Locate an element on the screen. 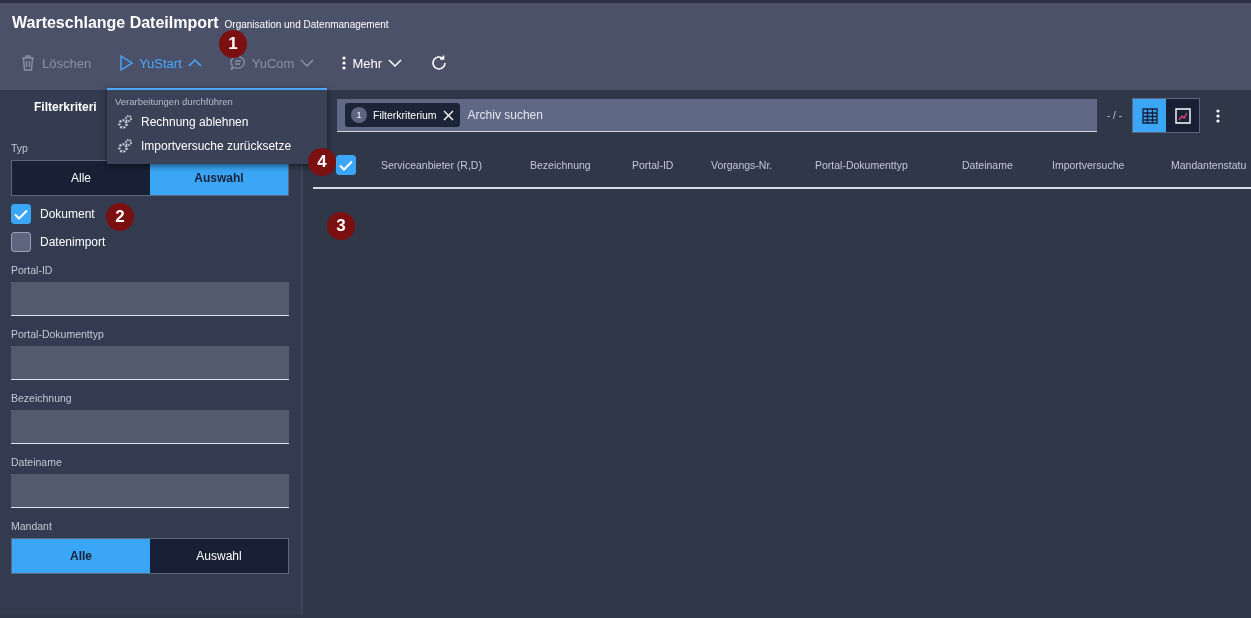 The height and width of the screenshot is (618, 1251). trash-icon is located at coordinates (28, 63).